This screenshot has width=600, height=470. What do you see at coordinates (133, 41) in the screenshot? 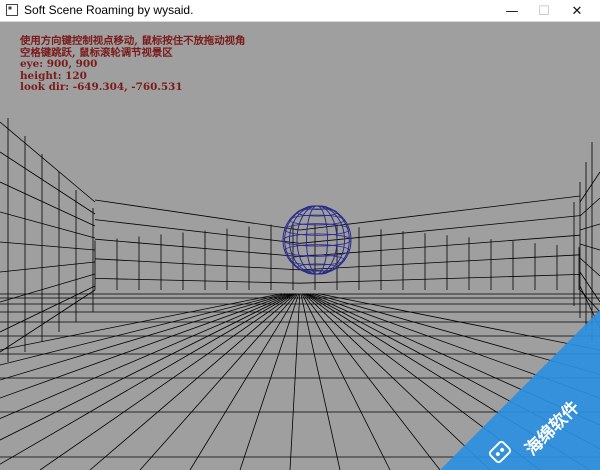
I see `hud-instructions-line-1: 使用方向键控制视点移动, 鼠标按住不放拖动视角` at bounding box center [133, 41].